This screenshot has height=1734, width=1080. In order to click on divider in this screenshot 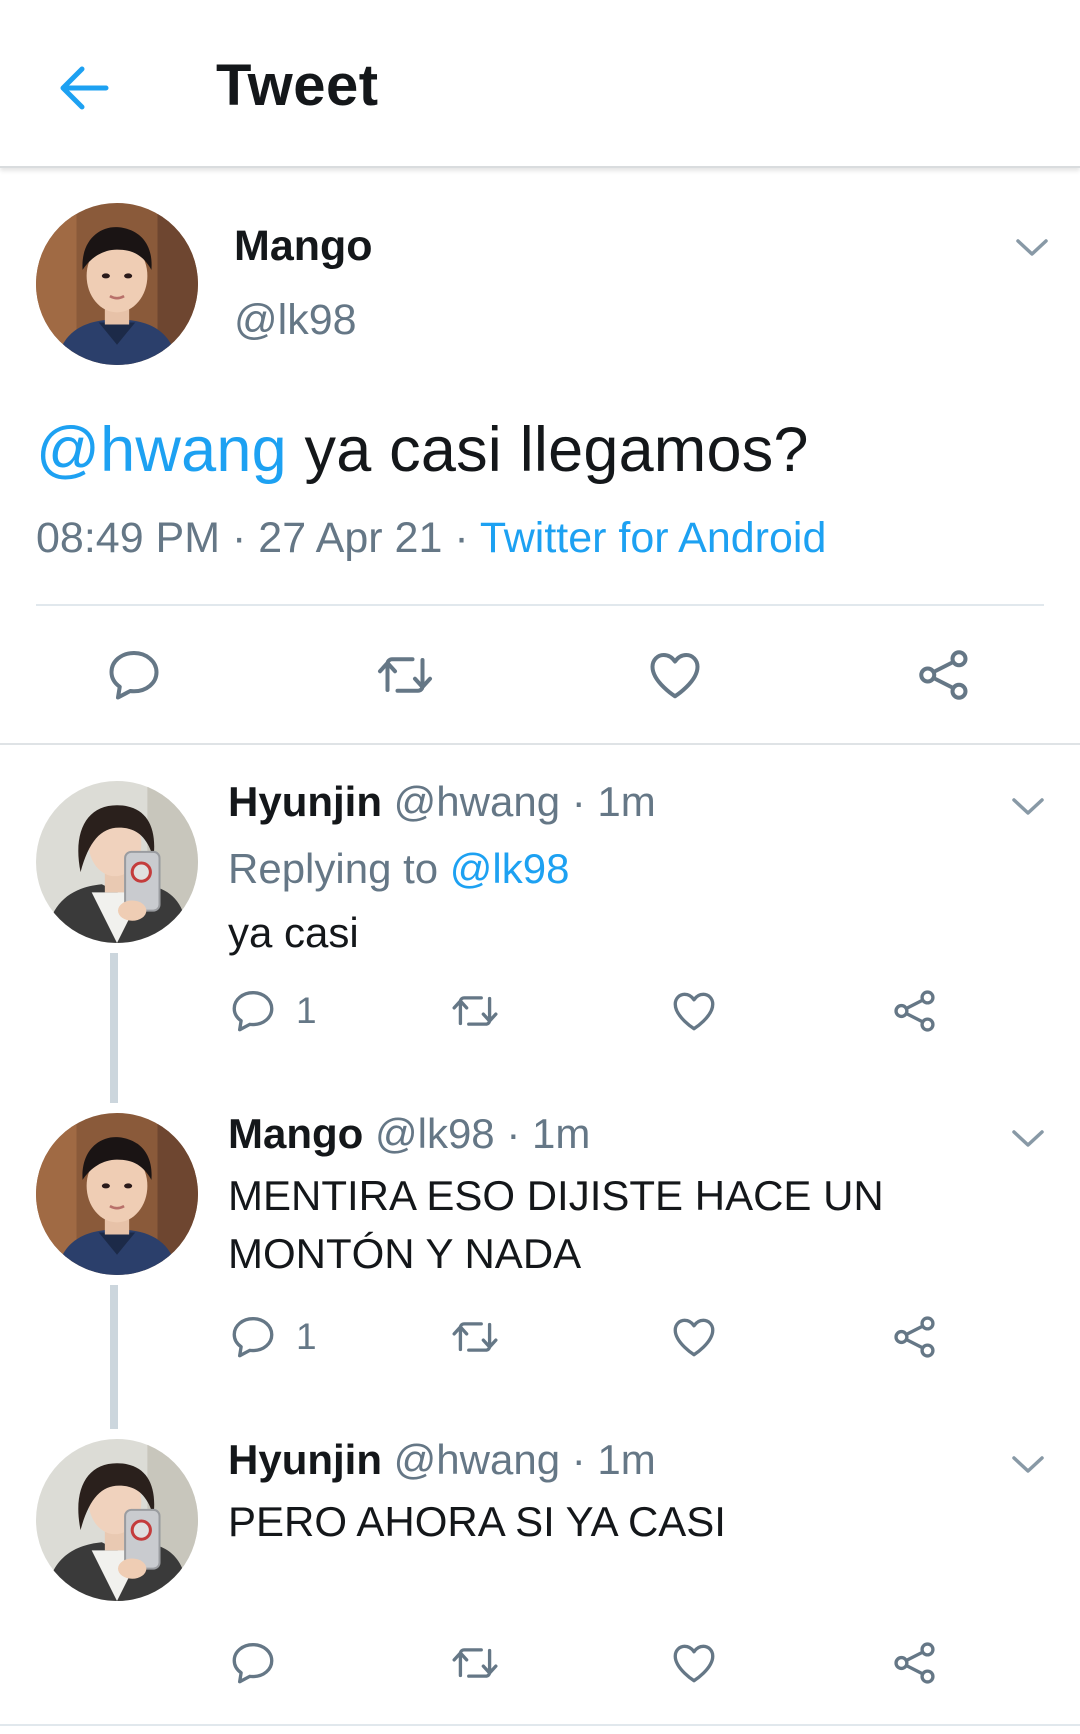, I will do `click(540, 605)`.